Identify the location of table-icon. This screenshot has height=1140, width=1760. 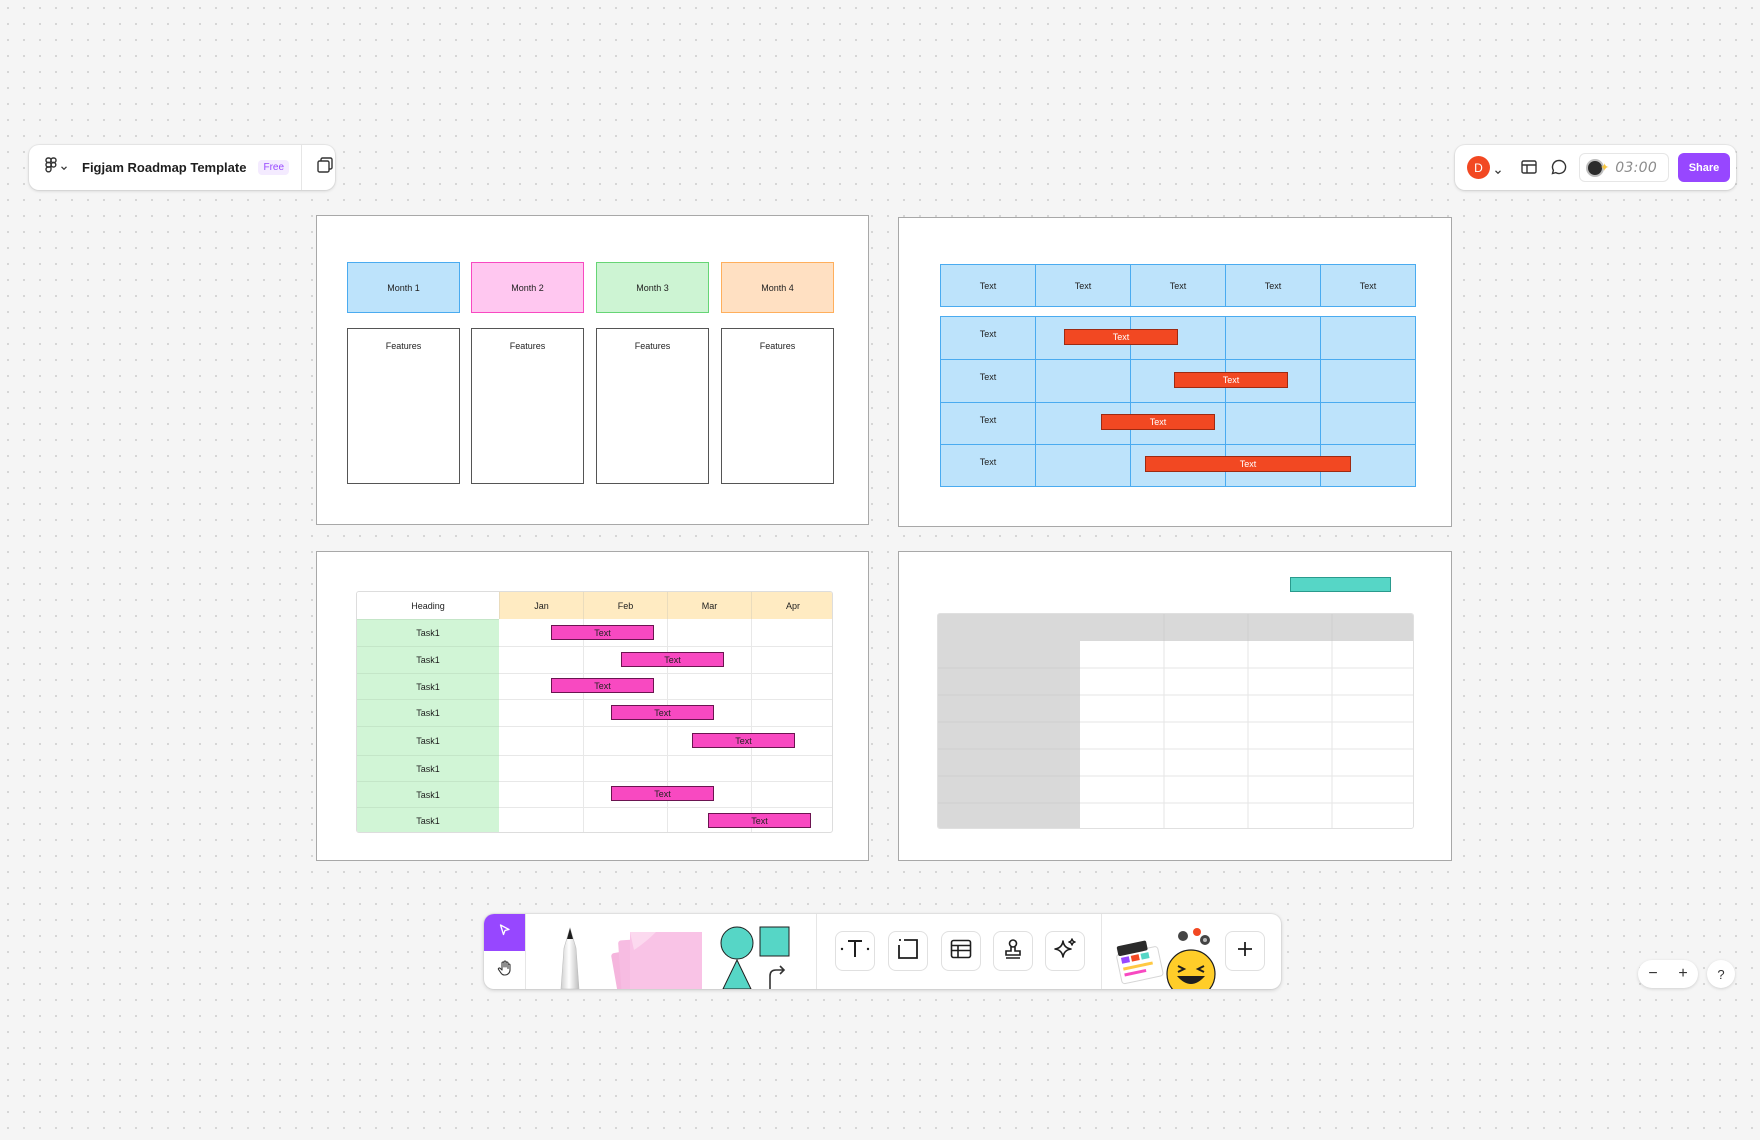
(961, 951).